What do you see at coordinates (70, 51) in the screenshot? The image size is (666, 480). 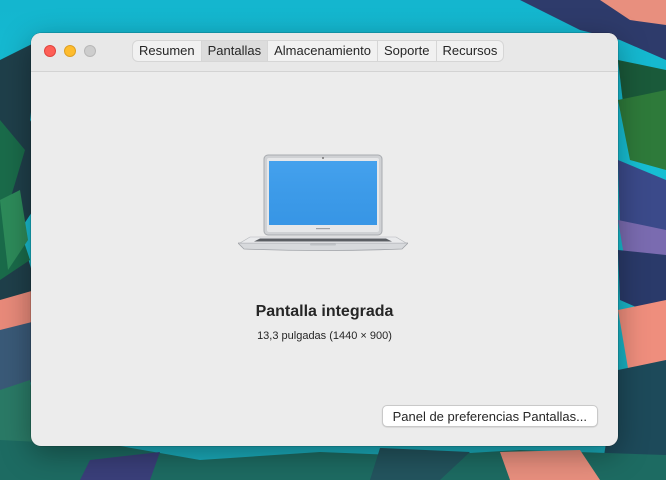 I see `minimize-window-button` at bounding box center [70, 51].